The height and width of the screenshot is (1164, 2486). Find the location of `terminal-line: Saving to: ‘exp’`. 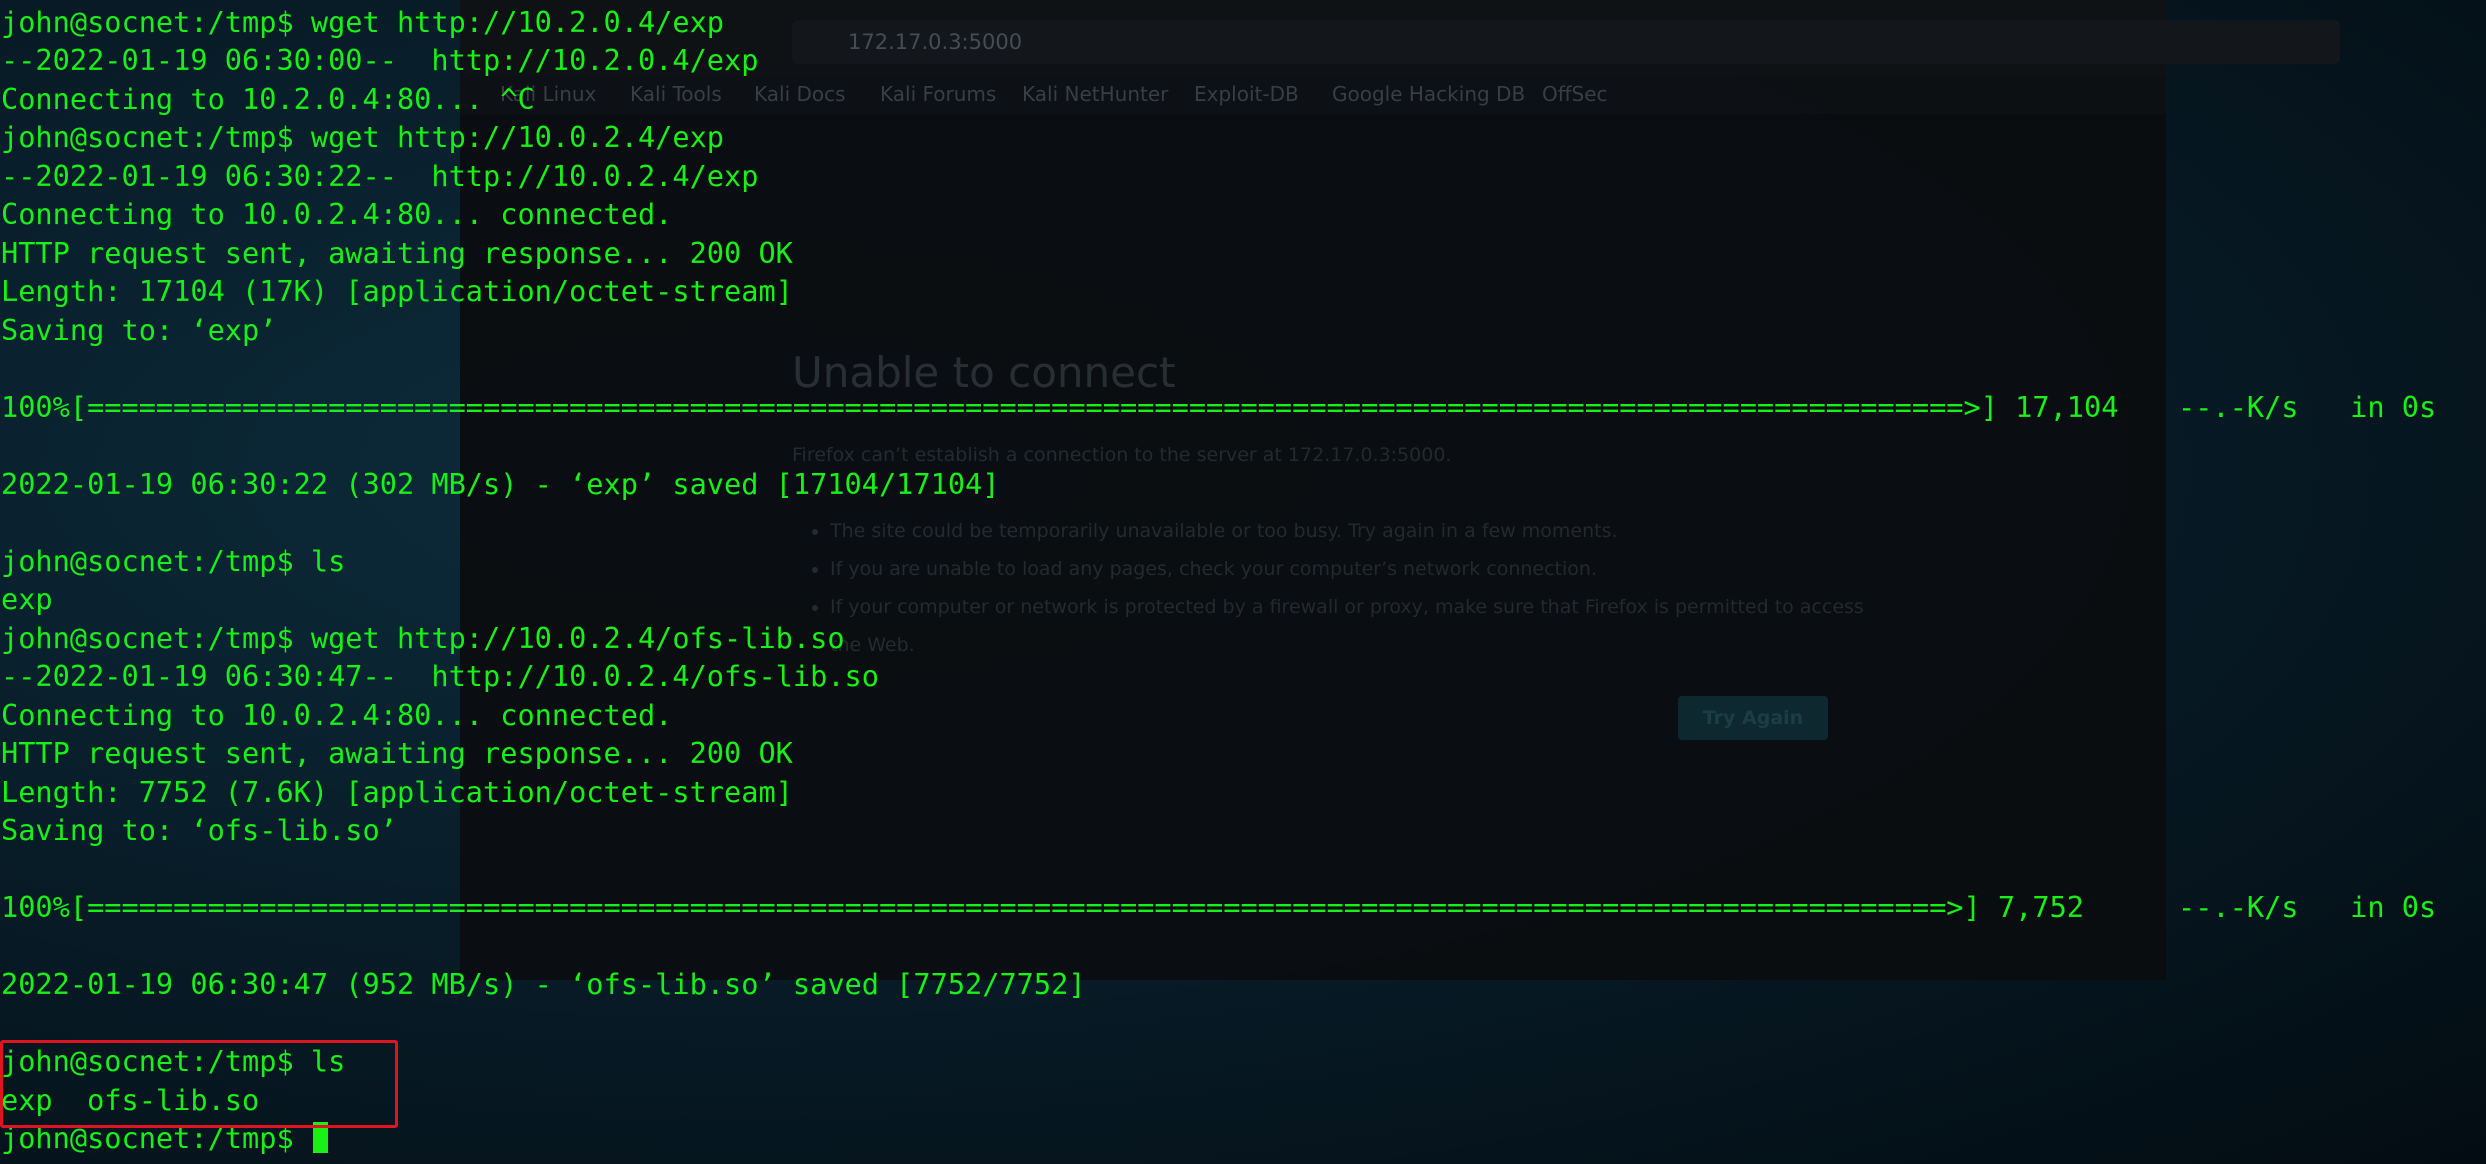

terminal-line: Saving to: ‘exp’ is located at coordinates (139, 330).